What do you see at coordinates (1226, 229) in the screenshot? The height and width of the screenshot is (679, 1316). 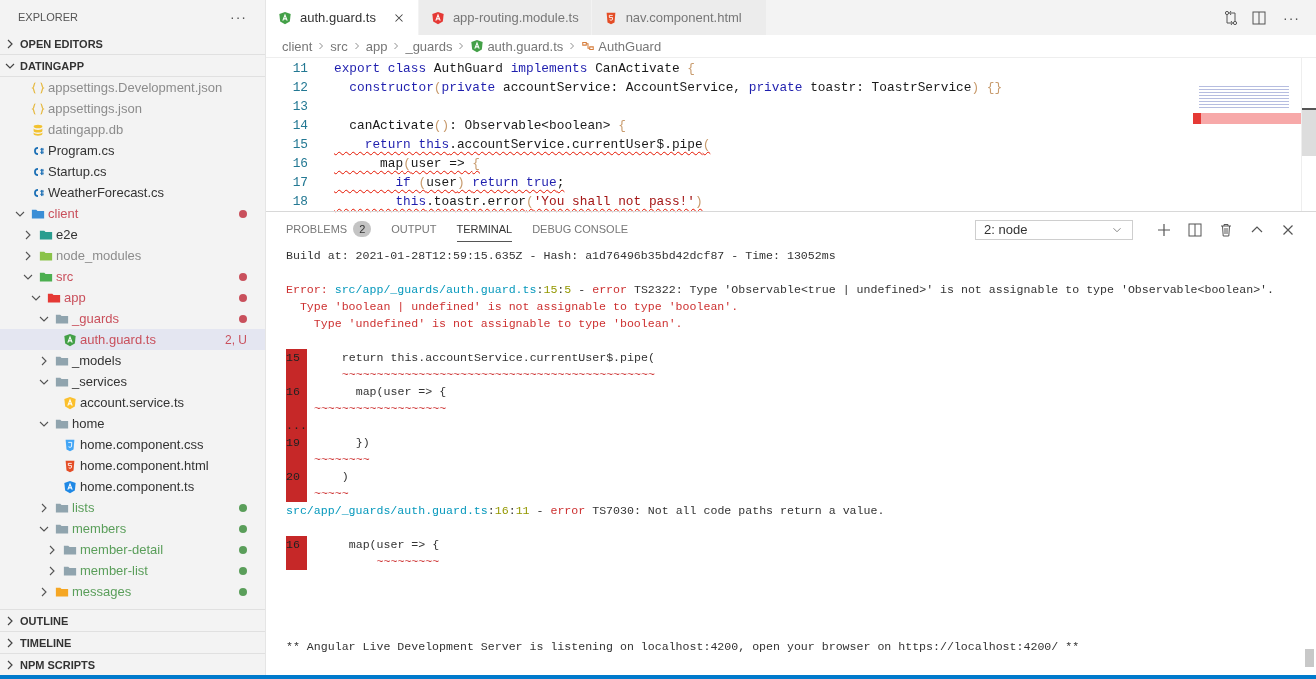 I see `trash-icon` at bounding box center [1226, 229].